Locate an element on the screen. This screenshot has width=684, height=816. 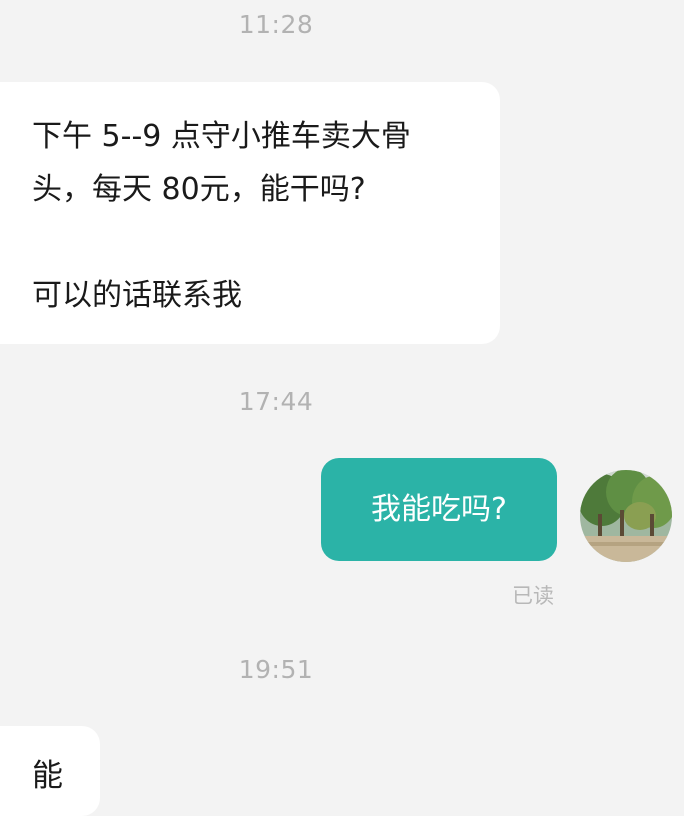
timestamp: 11:28 is located at coordinates (276, 24).